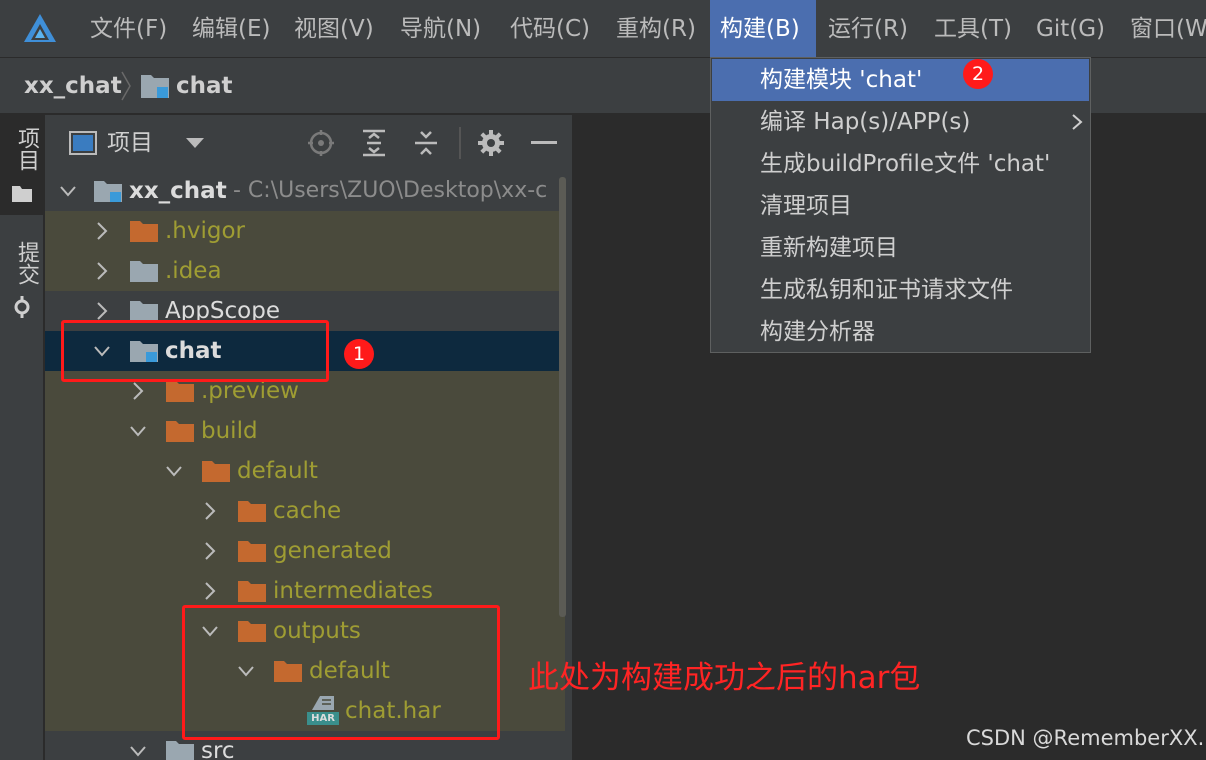 This screenshot has width=1206, height=760. What do you see at coordinates (22, 437) in the screenshot?
I see `tool-window-strip: 项目 提交` at bounding box center [22, 437].